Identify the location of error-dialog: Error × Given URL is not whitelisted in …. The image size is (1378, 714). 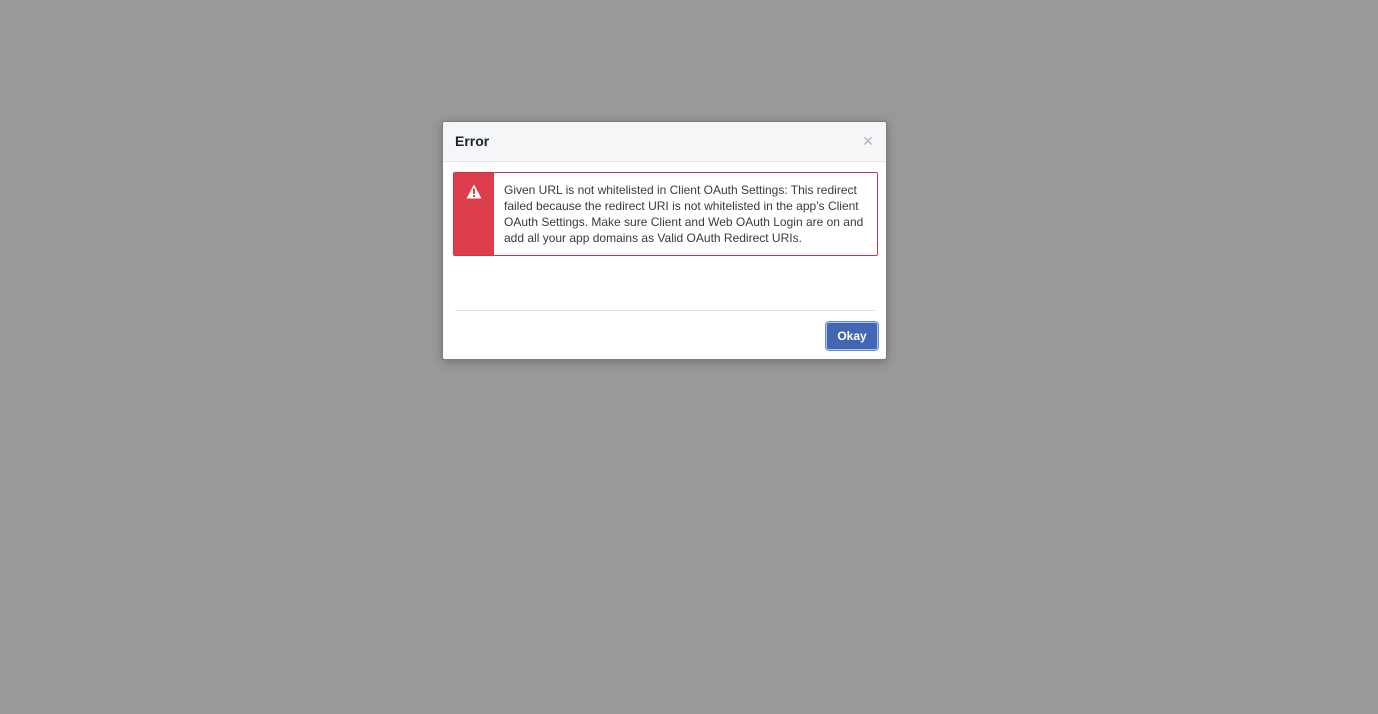
(664, 240).